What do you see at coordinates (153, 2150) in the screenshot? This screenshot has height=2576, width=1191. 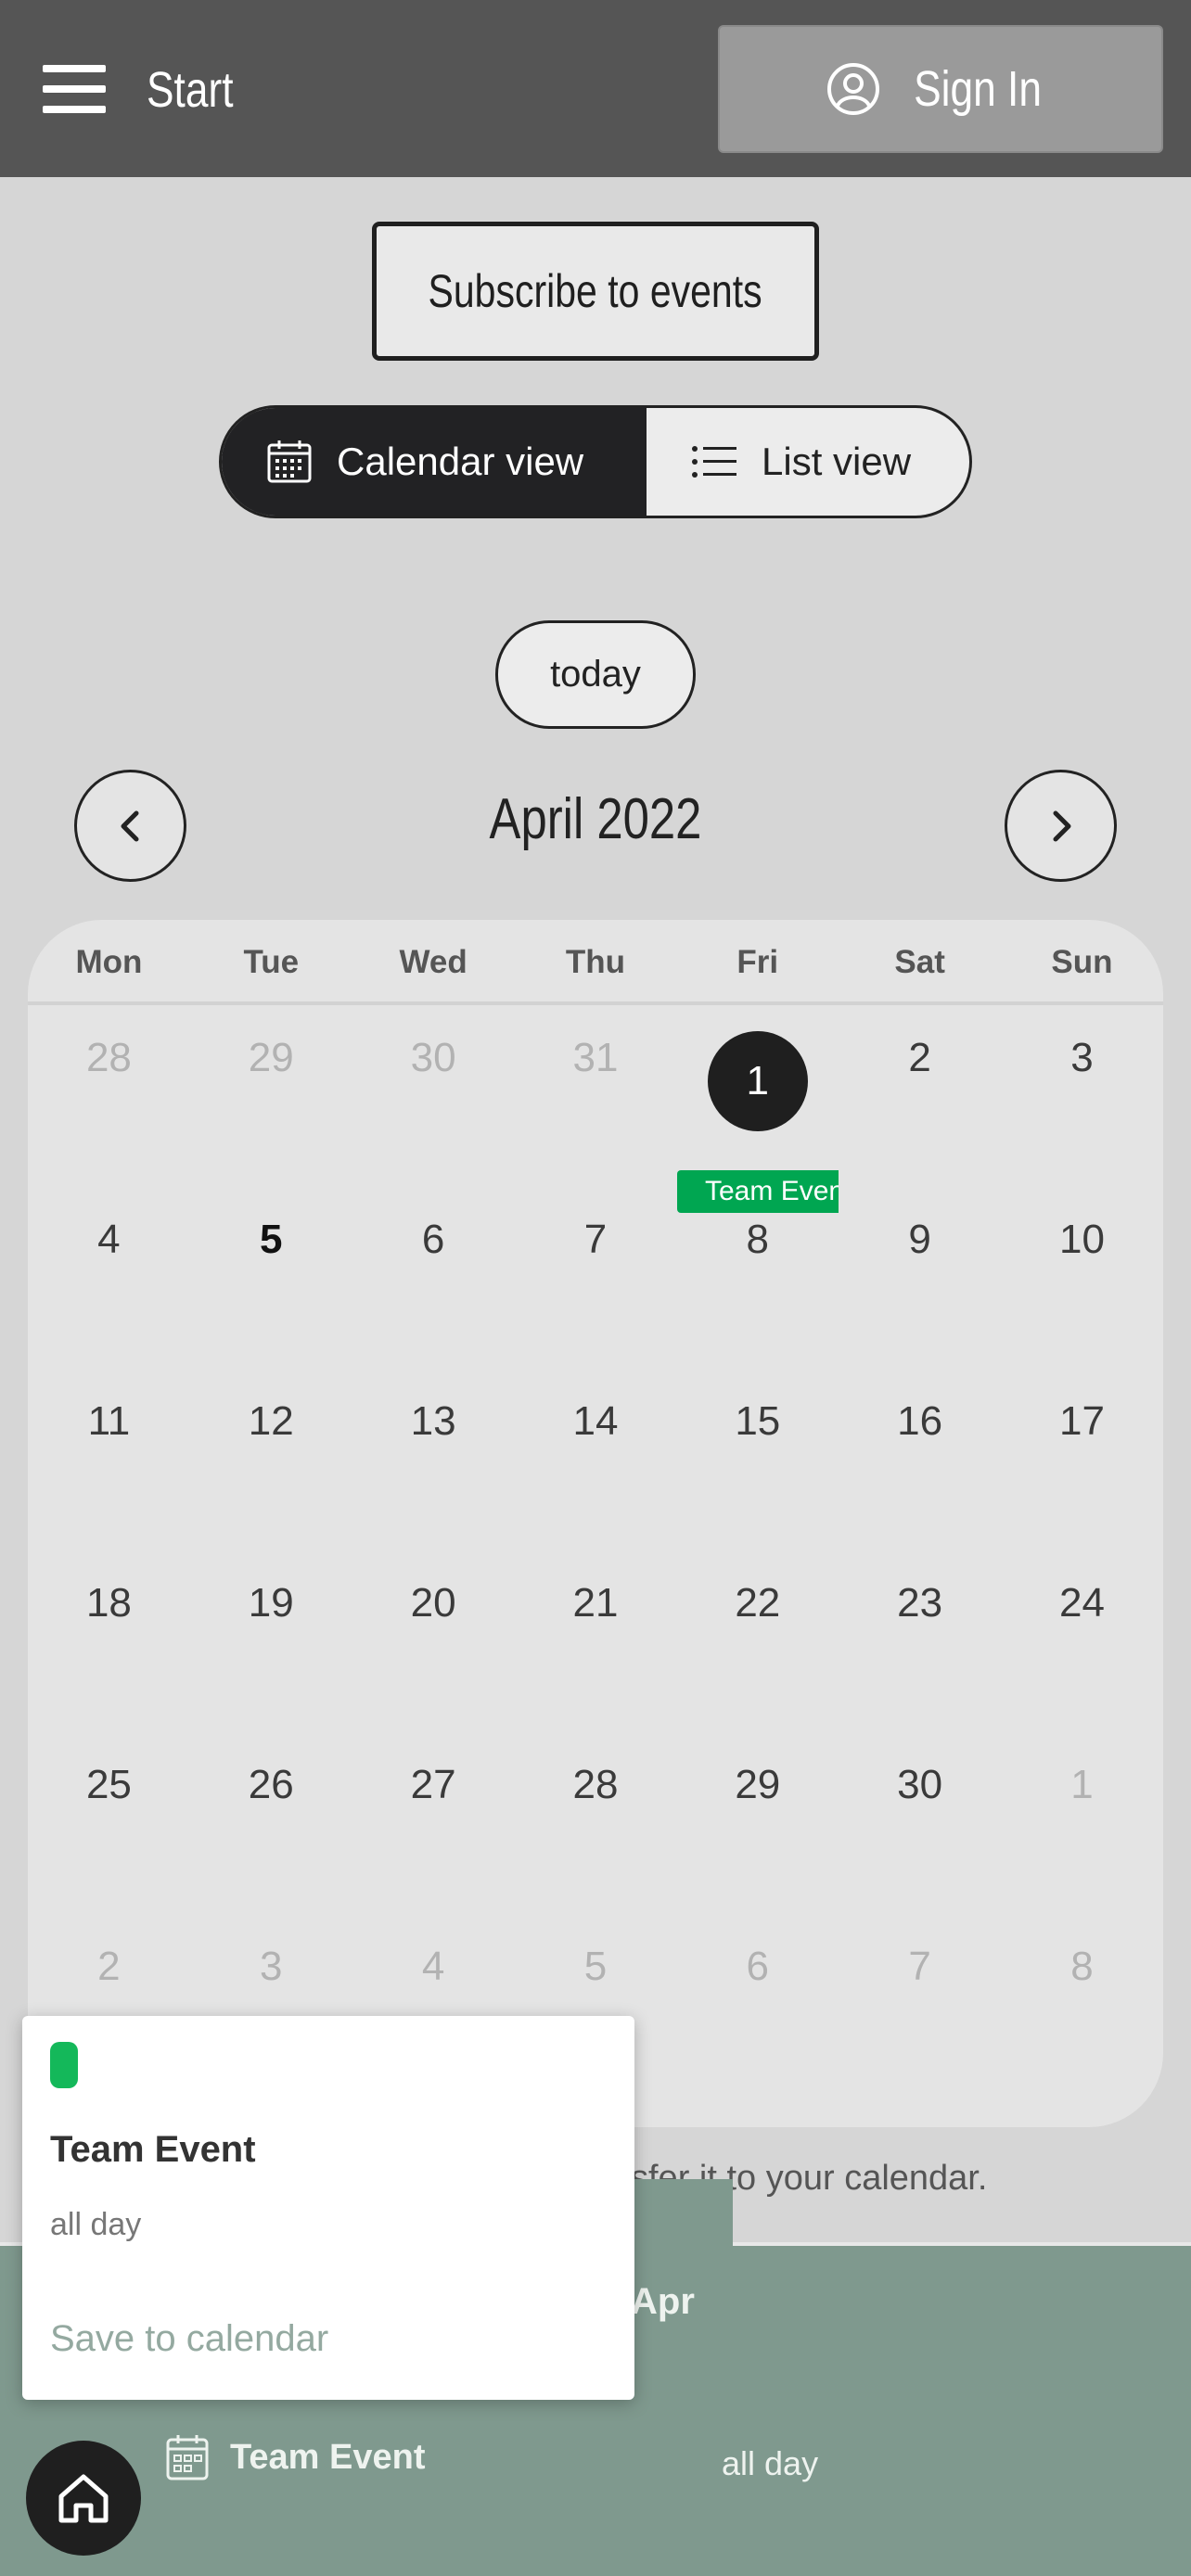 I see `popup-title: Team Event` at bounding box center [153, 2150].